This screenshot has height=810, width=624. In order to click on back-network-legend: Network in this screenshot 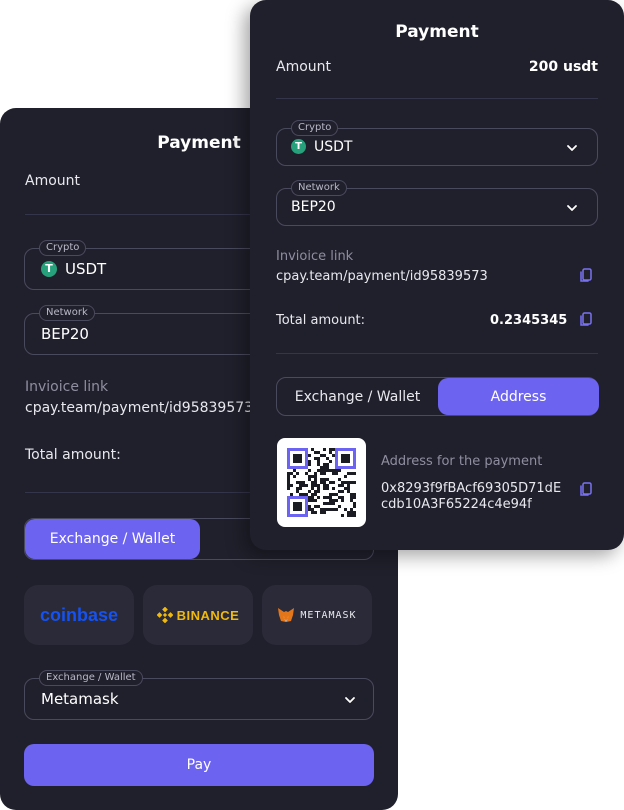, I will do `click(67, 313)`.